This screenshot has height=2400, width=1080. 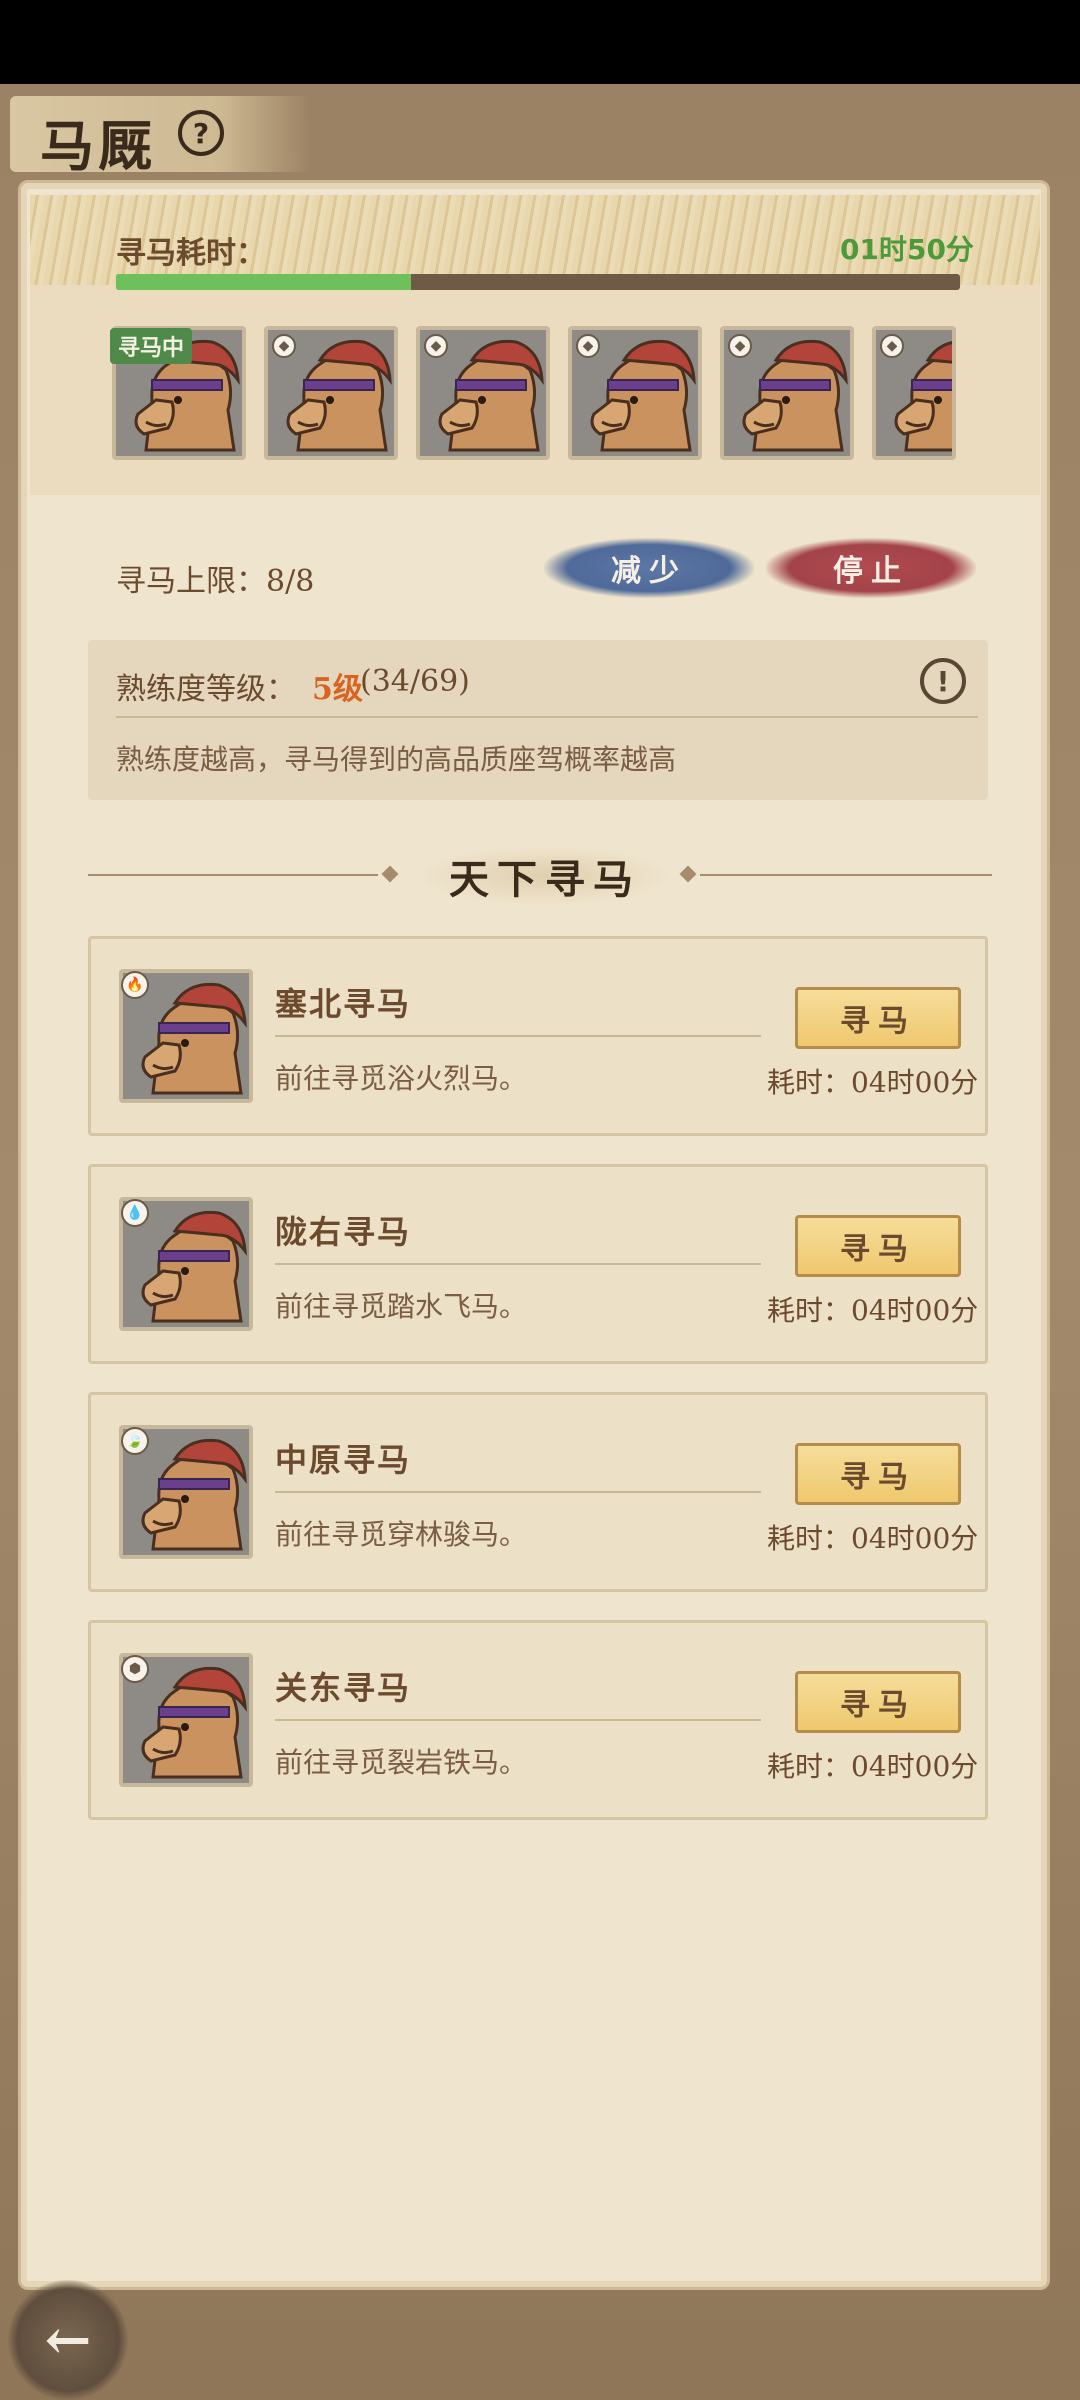 What do you see at coordinates (135, 1441) in the screenshot?
I see `wood-element-icon: 🍃` at bounding box center [135, 1441].